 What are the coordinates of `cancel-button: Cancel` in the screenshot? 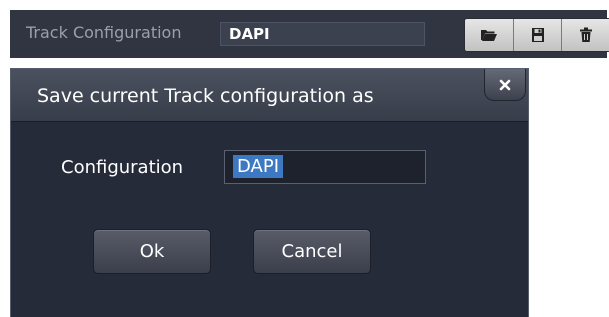 It's located at (312, 251).